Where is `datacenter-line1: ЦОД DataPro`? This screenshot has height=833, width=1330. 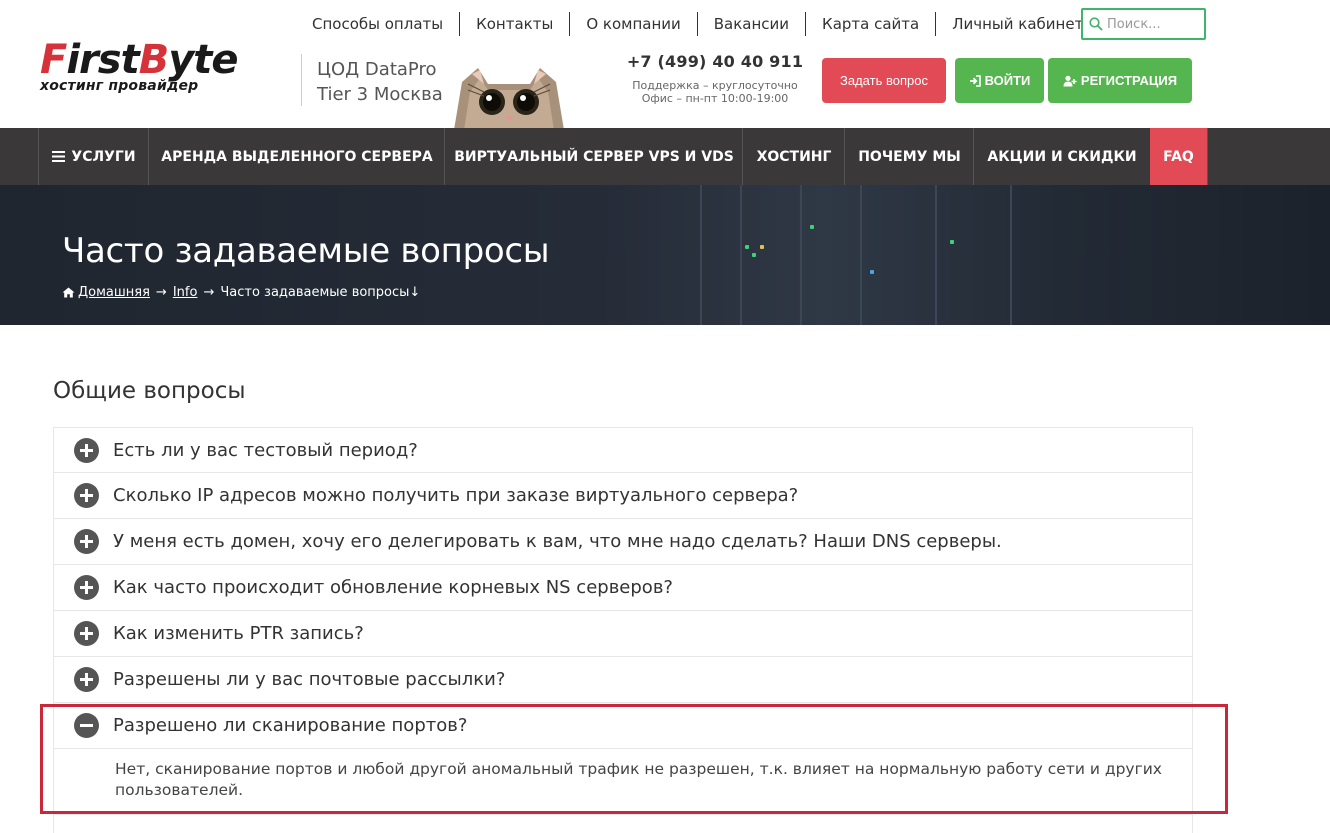 datacenter-line1: ЦОД DataPro is located at coordinates (377, 69).